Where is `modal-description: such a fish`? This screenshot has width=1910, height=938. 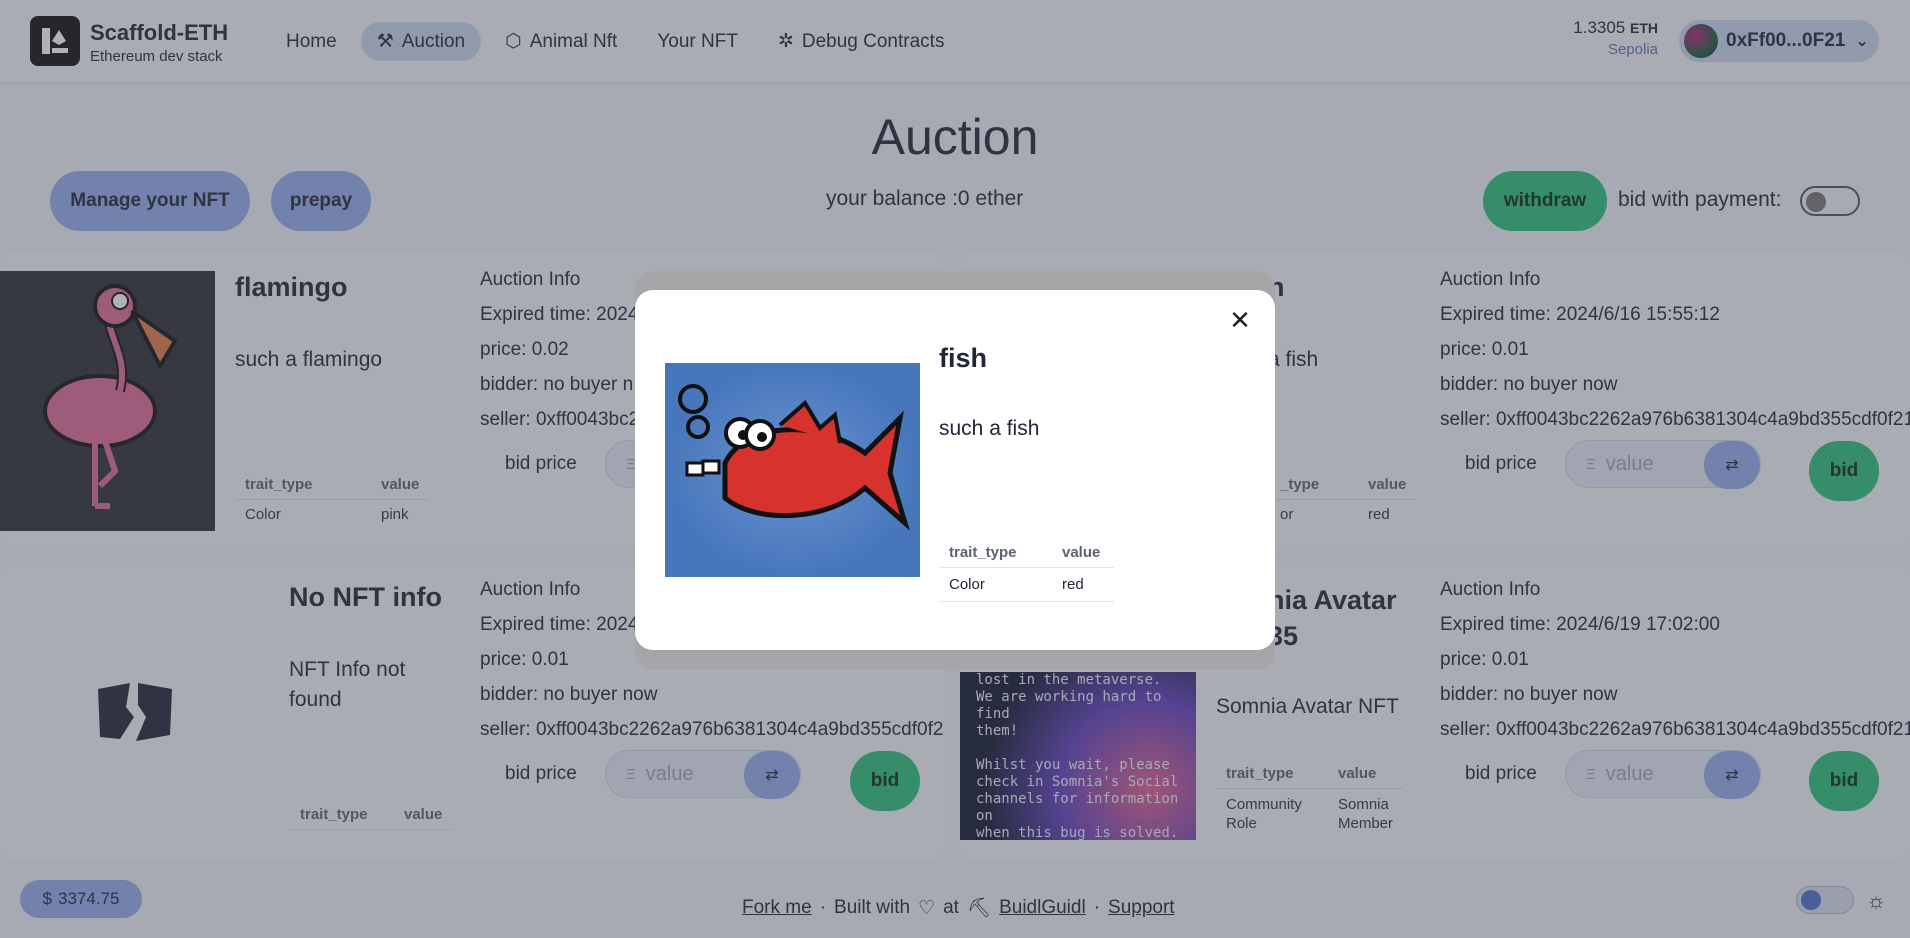
modal-description: such a fish is located at coordinates (989, 428).